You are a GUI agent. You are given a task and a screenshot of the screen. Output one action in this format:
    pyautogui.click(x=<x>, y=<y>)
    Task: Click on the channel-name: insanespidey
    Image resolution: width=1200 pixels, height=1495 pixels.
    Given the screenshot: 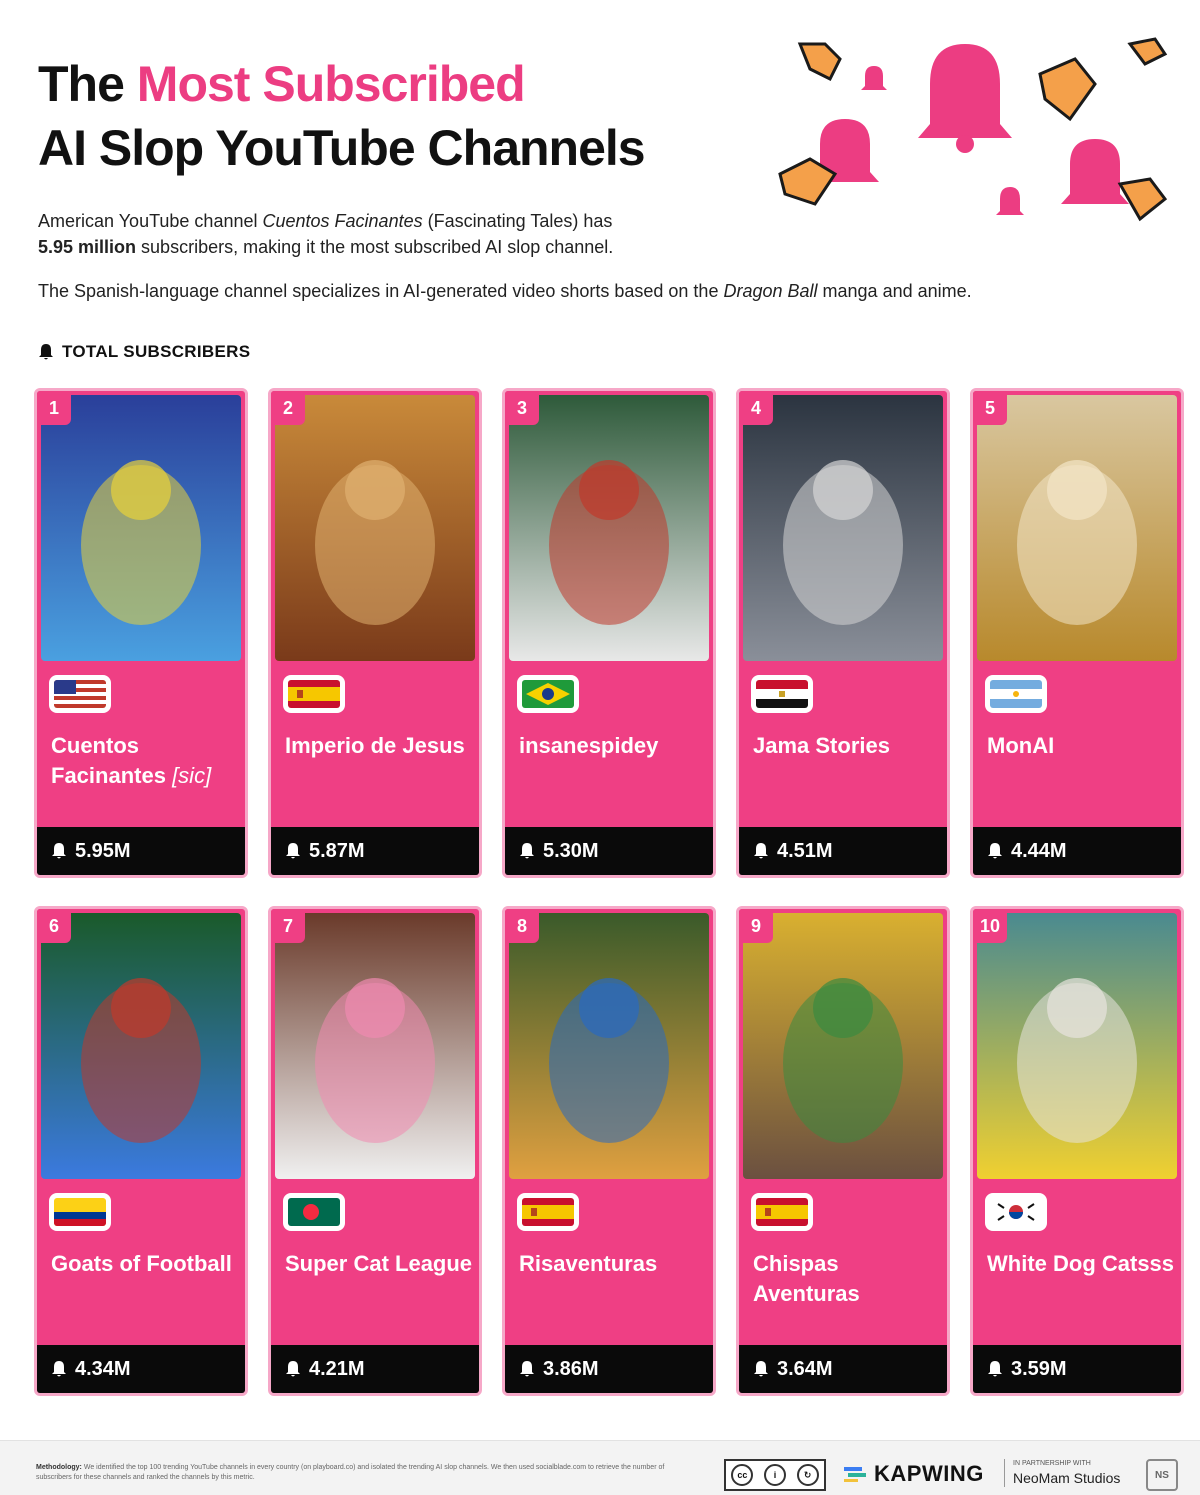 What is the action you would take?
    pyautogui.click(x=614, y=746)
    